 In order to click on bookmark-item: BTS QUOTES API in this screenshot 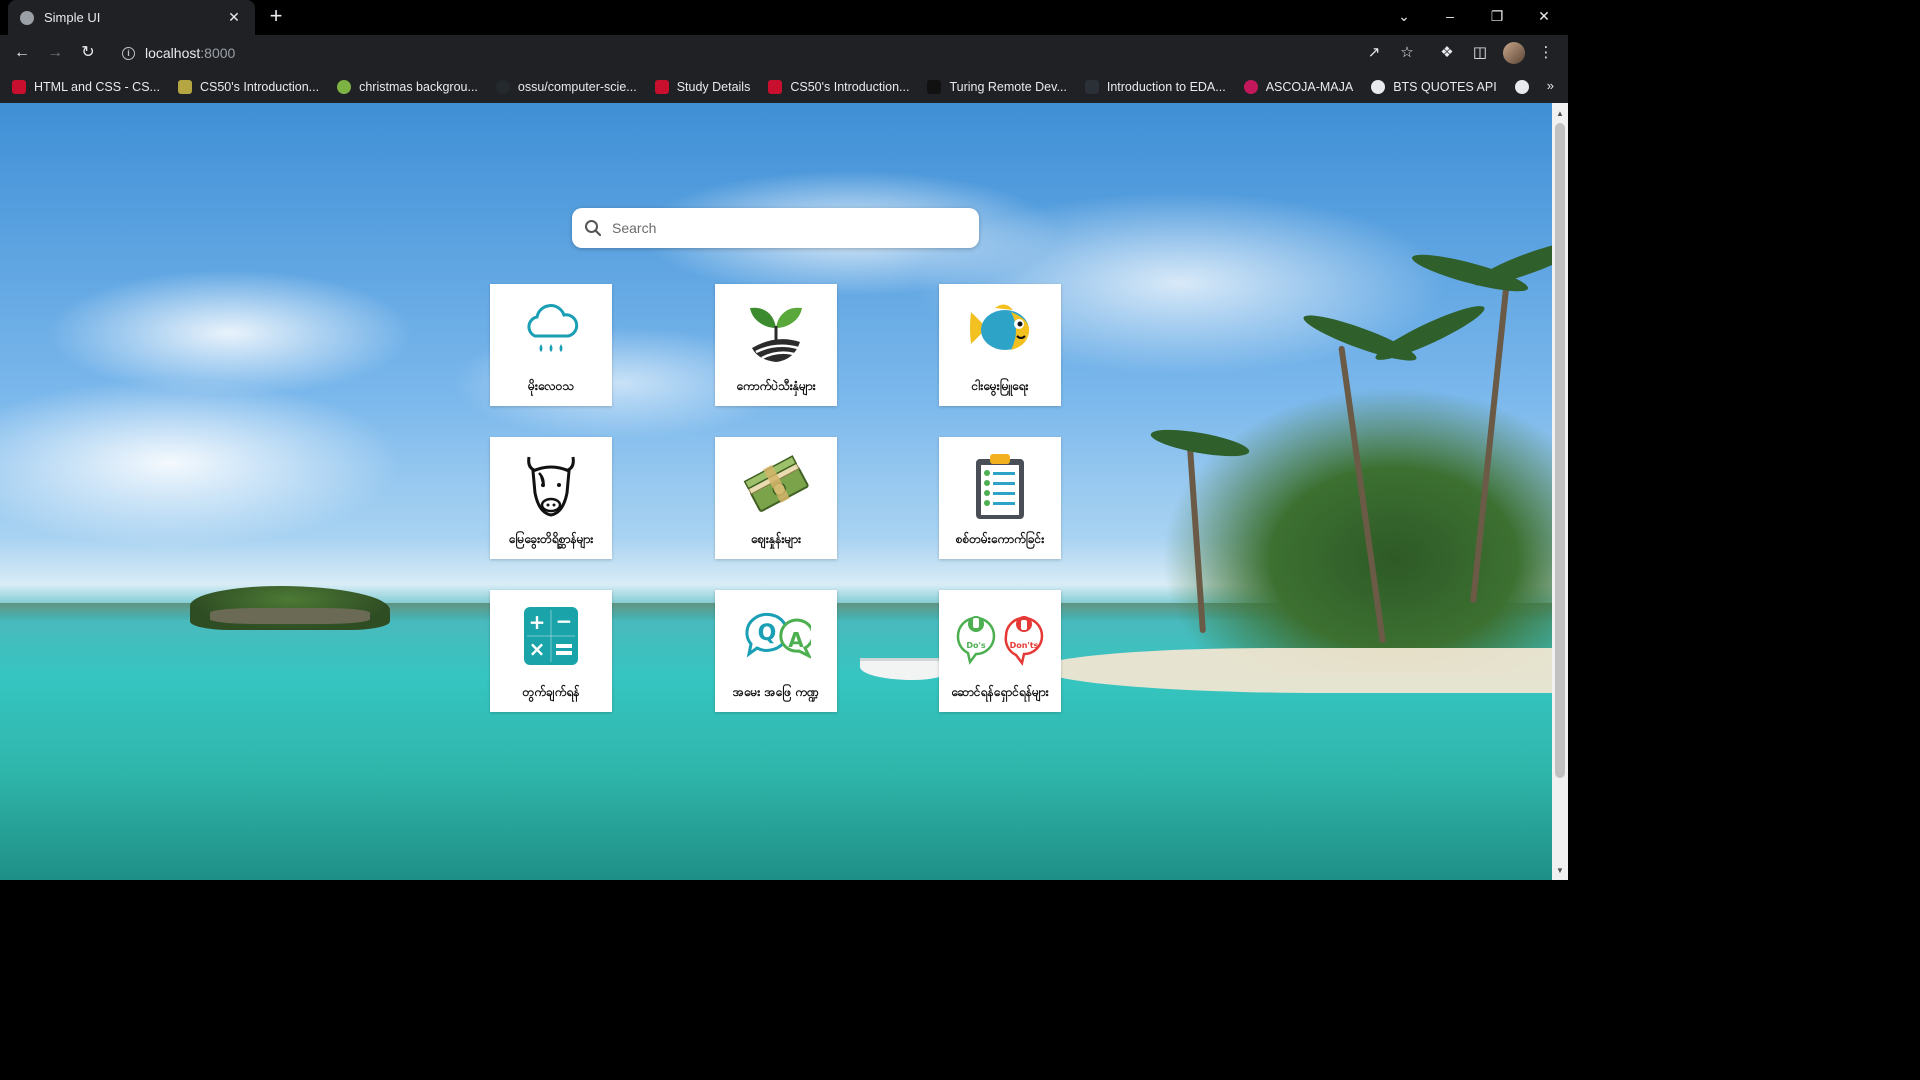, I will do `click(1434, 87)`.